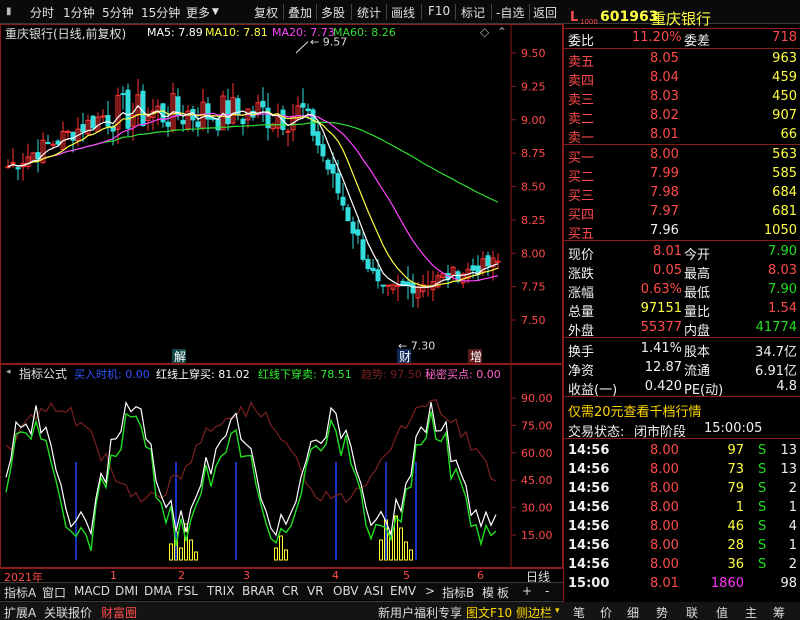  Describe the element at coordinates (488, 592) in the screenshot. I see `tab-template: 模` at that location.